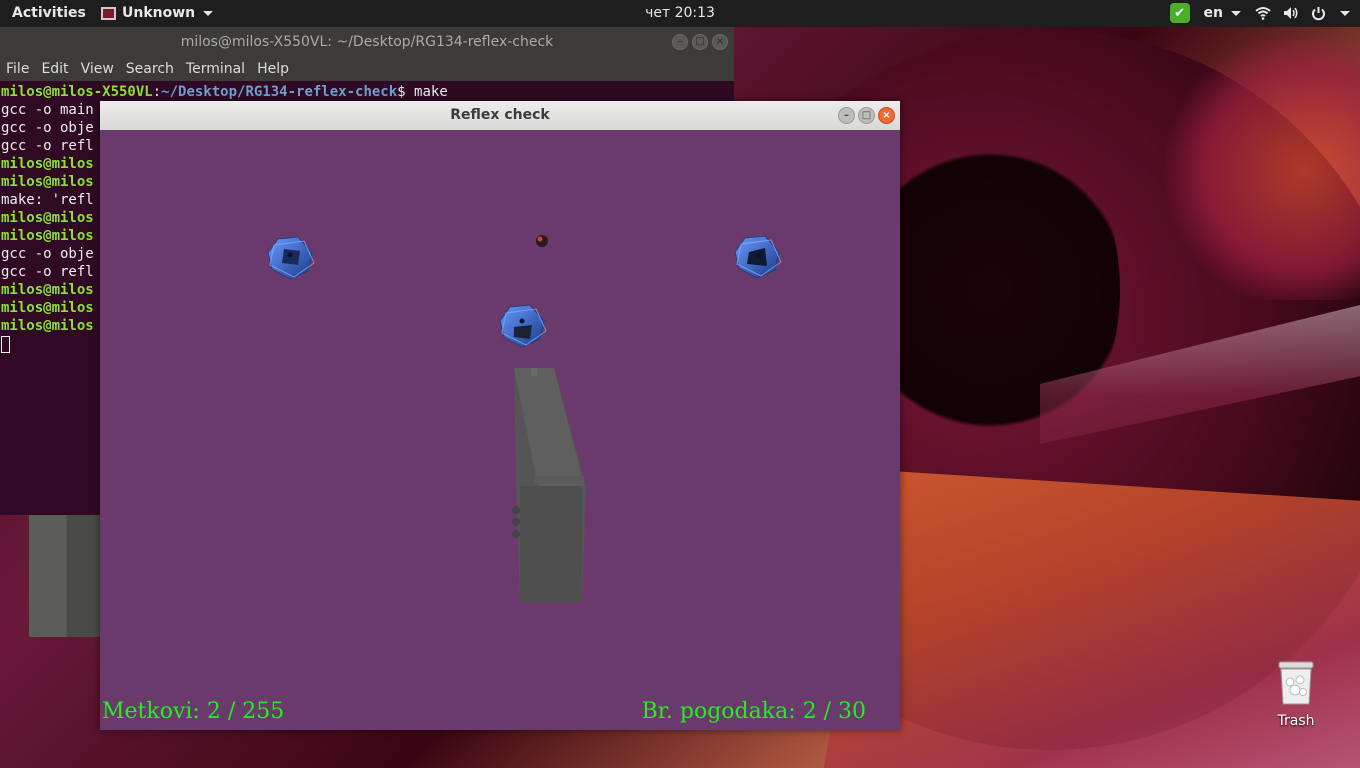  I want to click on menu-help: Help, so click(273, 69).